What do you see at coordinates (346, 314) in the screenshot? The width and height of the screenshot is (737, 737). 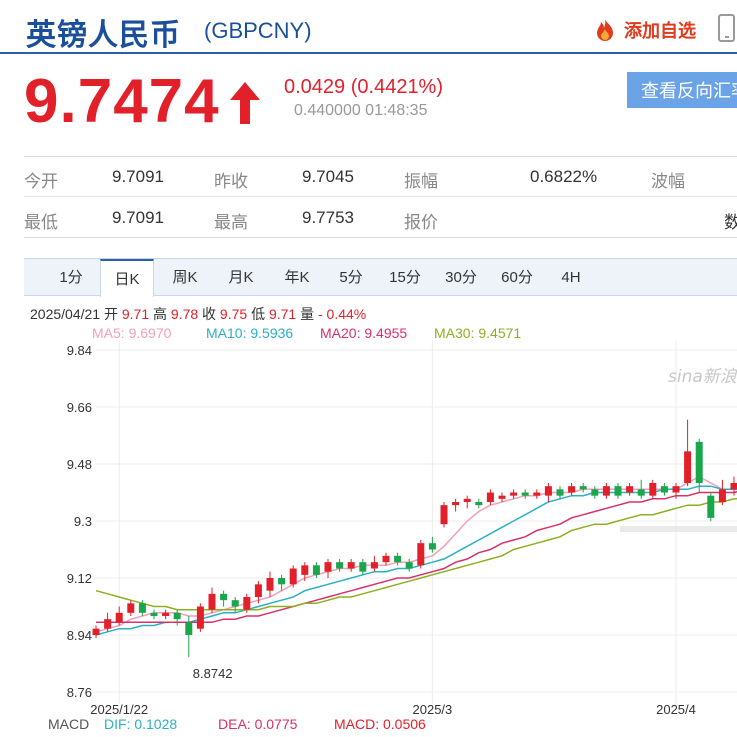 I see `info-pct: 0.44%` at bounding box center [346, 314].